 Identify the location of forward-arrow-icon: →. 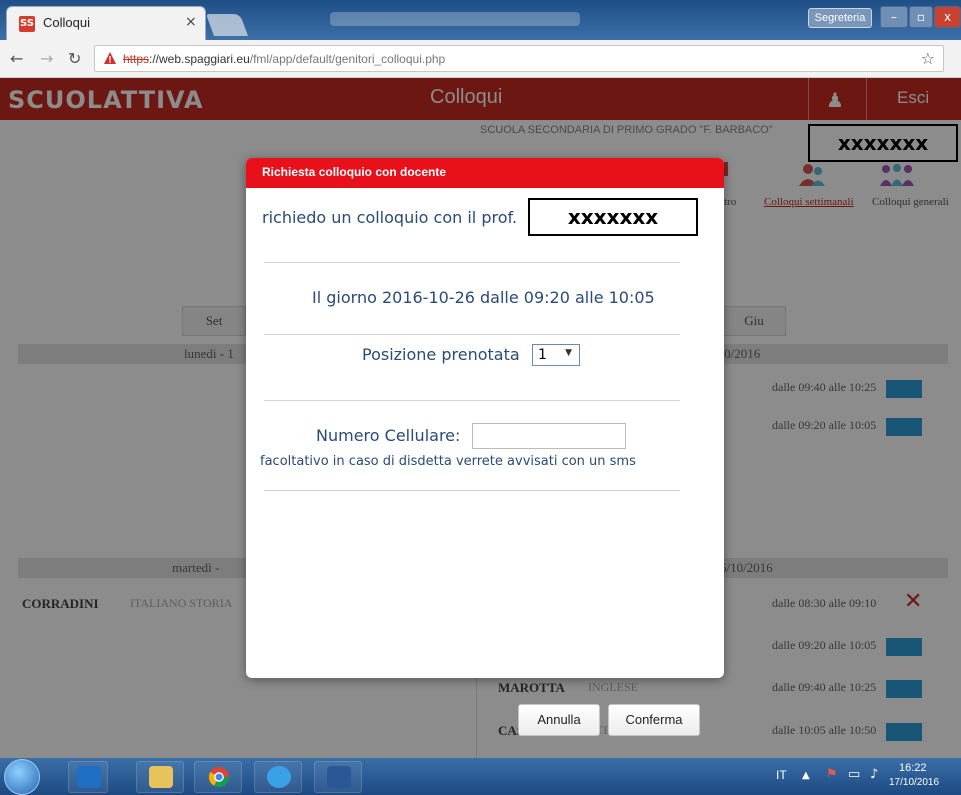
(46, 58).